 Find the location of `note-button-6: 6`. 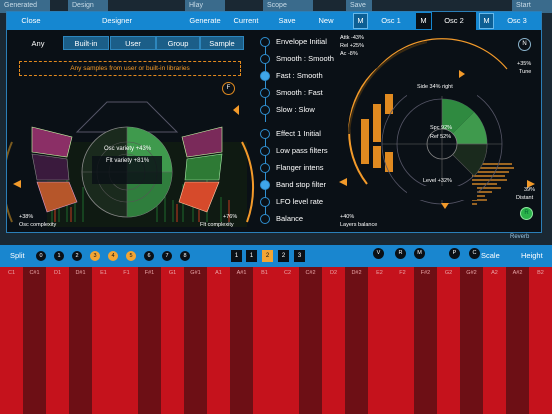

note-button-6: 6 is located at coordinates (149, 256).